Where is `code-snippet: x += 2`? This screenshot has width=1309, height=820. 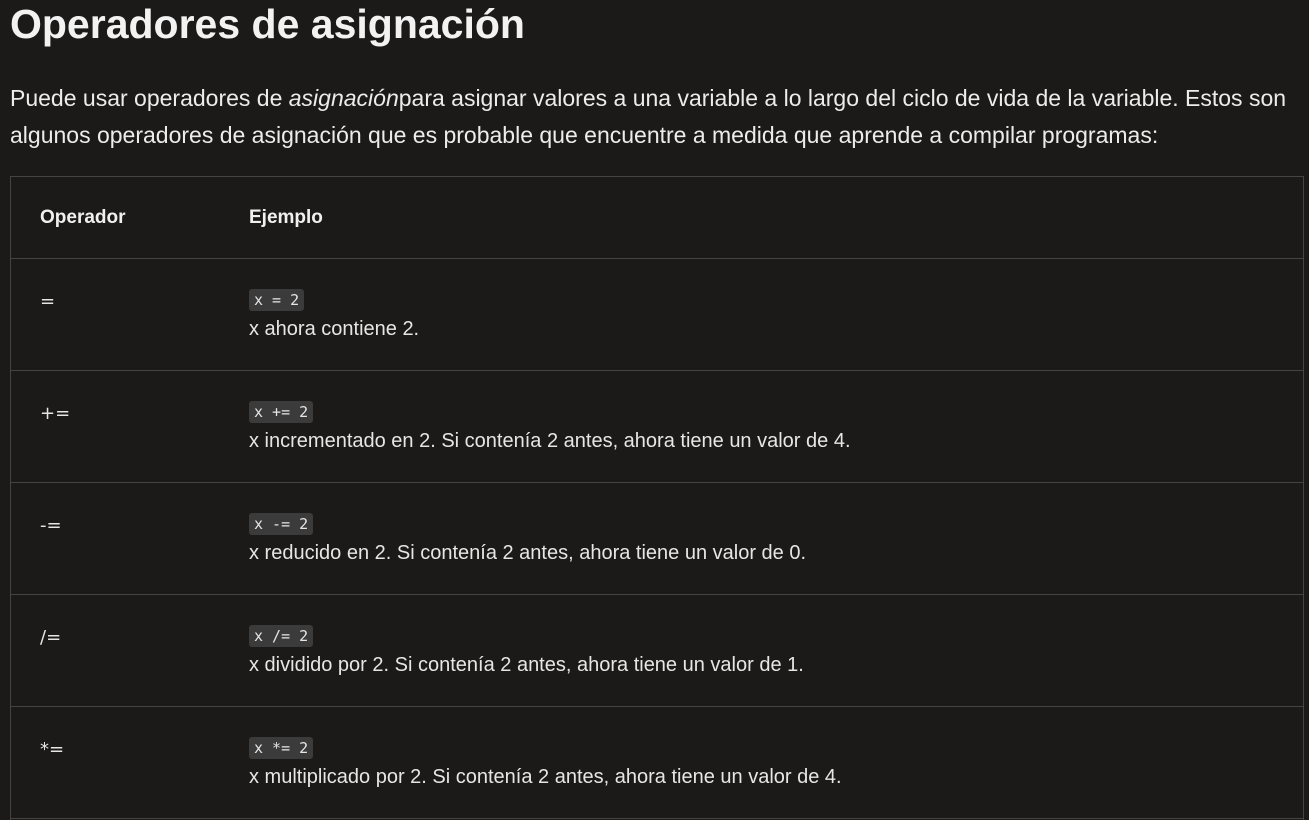
code-snippet: x += 2 is located at coordinates (281, 411).